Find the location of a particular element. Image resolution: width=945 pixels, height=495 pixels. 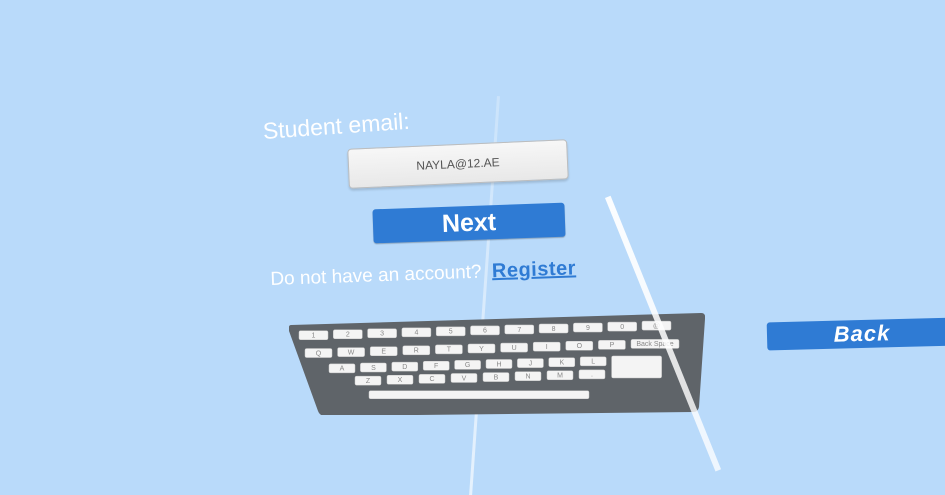

key-w: W is located at coordinates (351, 352).